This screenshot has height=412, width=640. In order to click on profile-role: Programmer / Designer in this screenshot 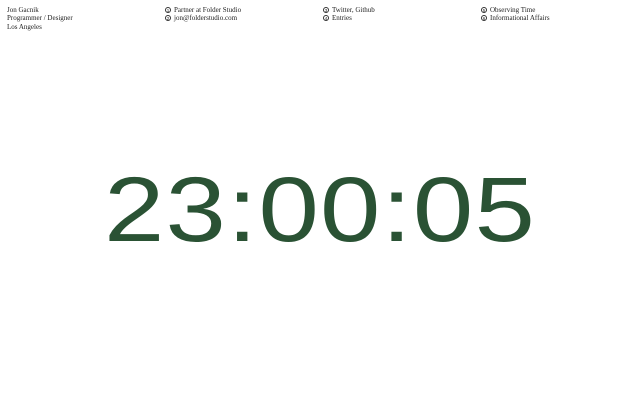, I will do `click(40, 18)`.